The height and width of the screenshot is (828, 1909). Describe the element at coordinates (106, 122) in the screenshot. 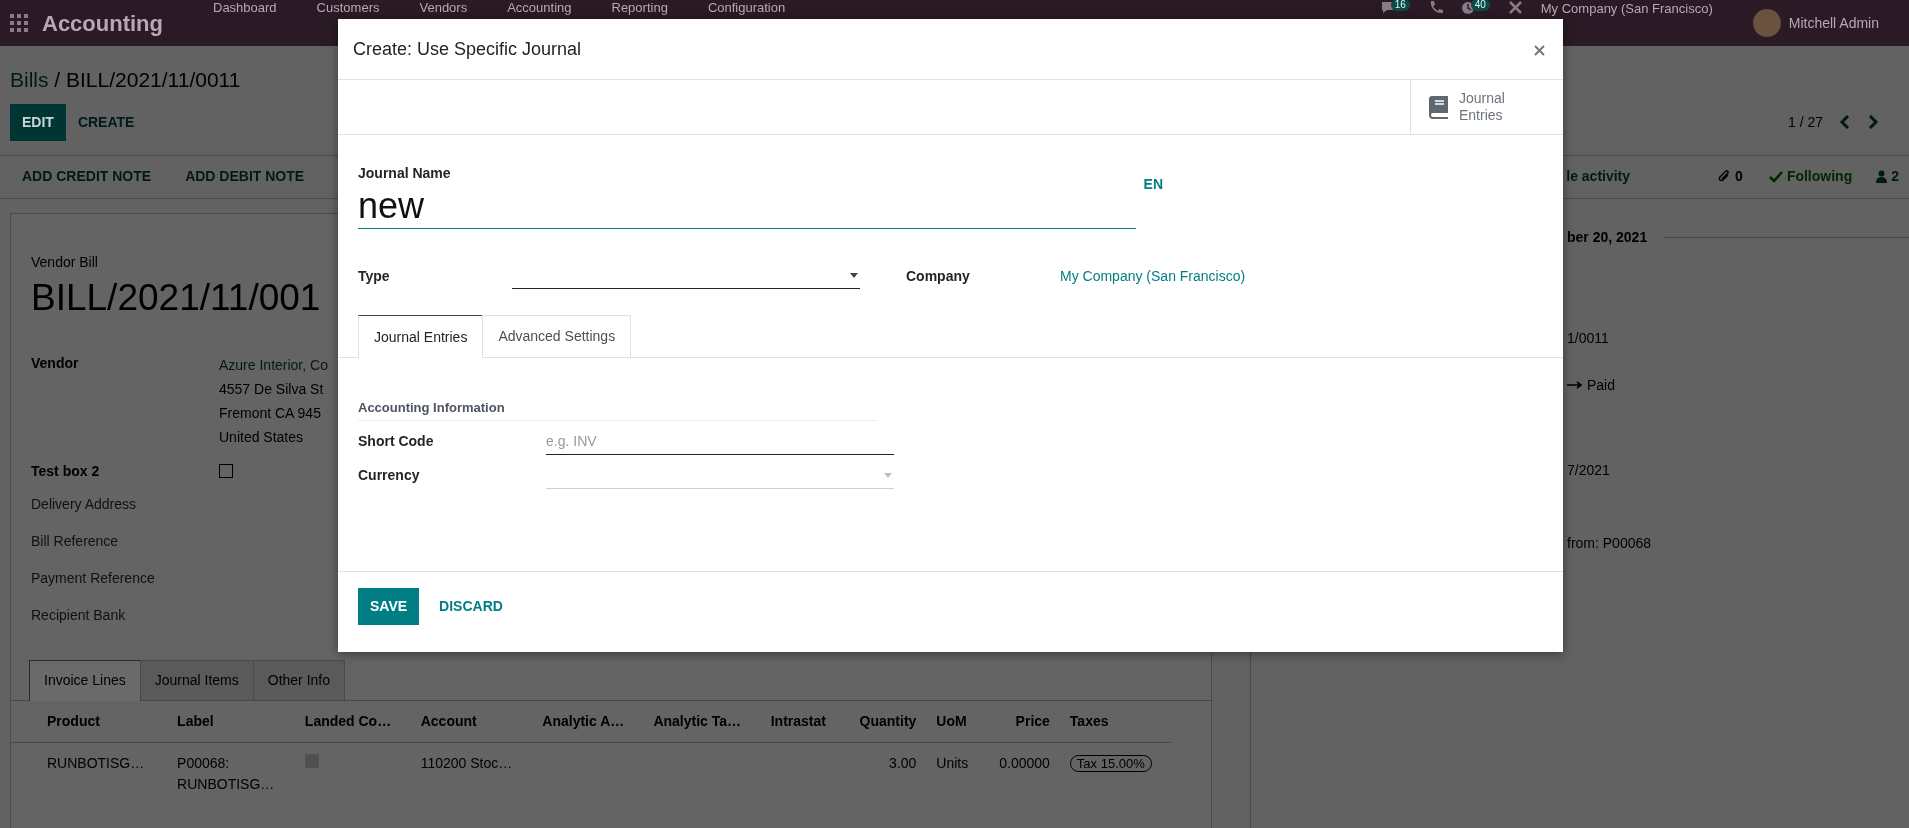

I see `toolbar-button: CREATE` at that location.